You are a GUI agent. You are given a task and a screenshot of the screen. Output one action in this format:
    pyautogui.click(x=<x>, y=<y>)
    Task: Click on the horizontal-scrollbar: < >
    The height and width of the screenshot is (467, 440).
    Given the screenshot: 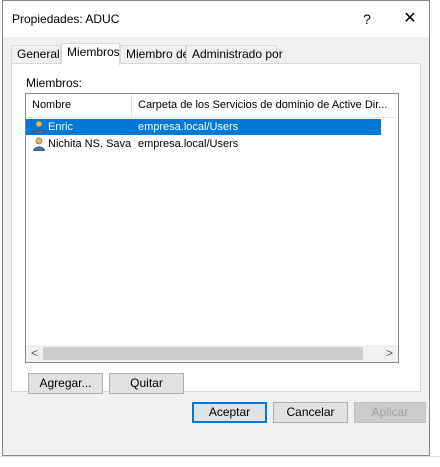 What is the action you would take?
    pyautogui.click(x=212, y=353)
    